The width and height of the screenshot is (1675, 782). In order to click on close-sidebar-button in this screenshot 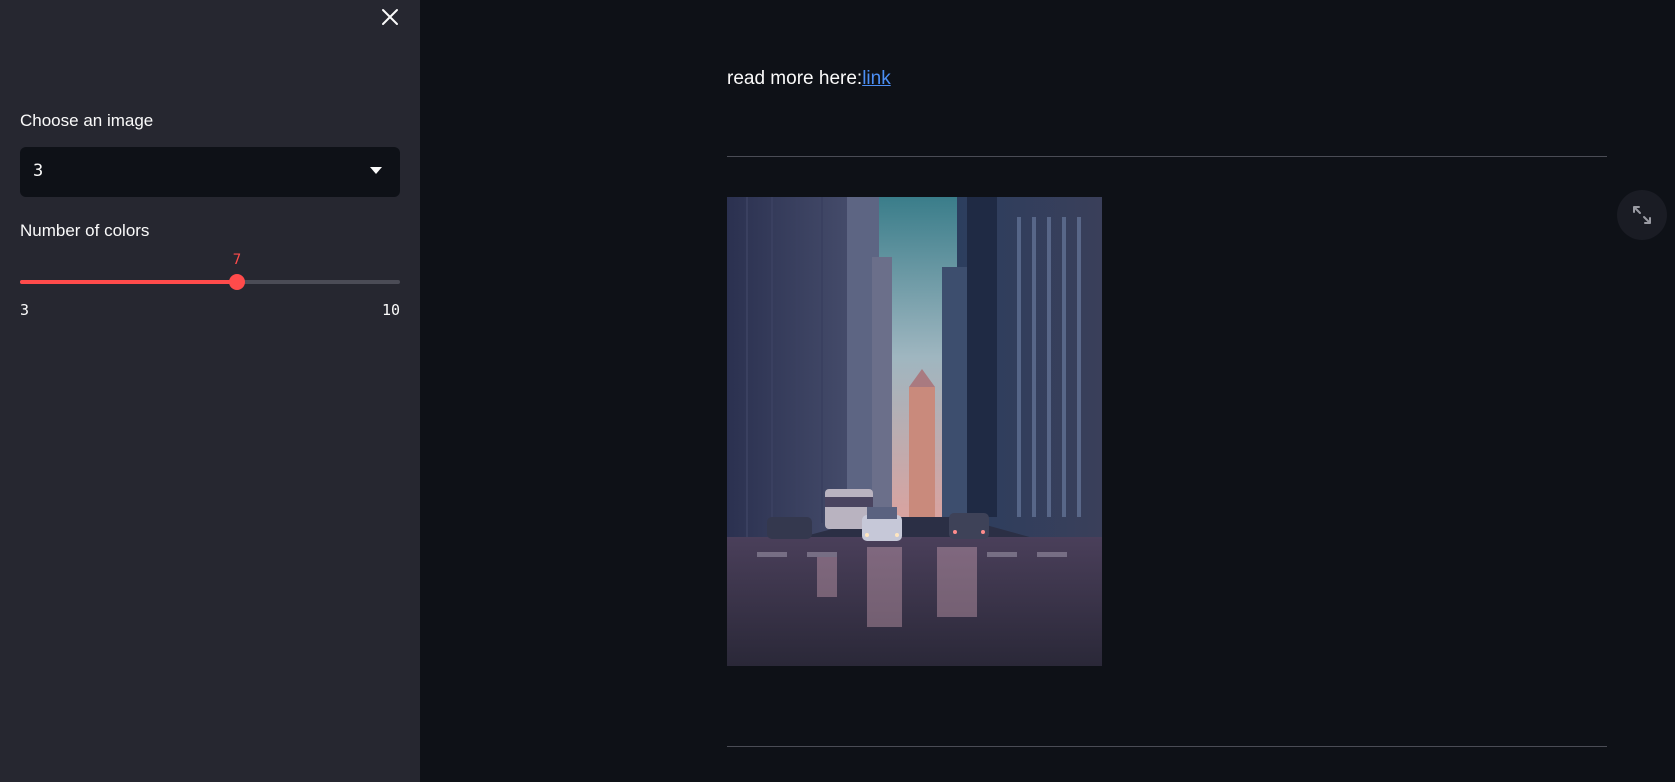, I will do `click(390, 17)`.